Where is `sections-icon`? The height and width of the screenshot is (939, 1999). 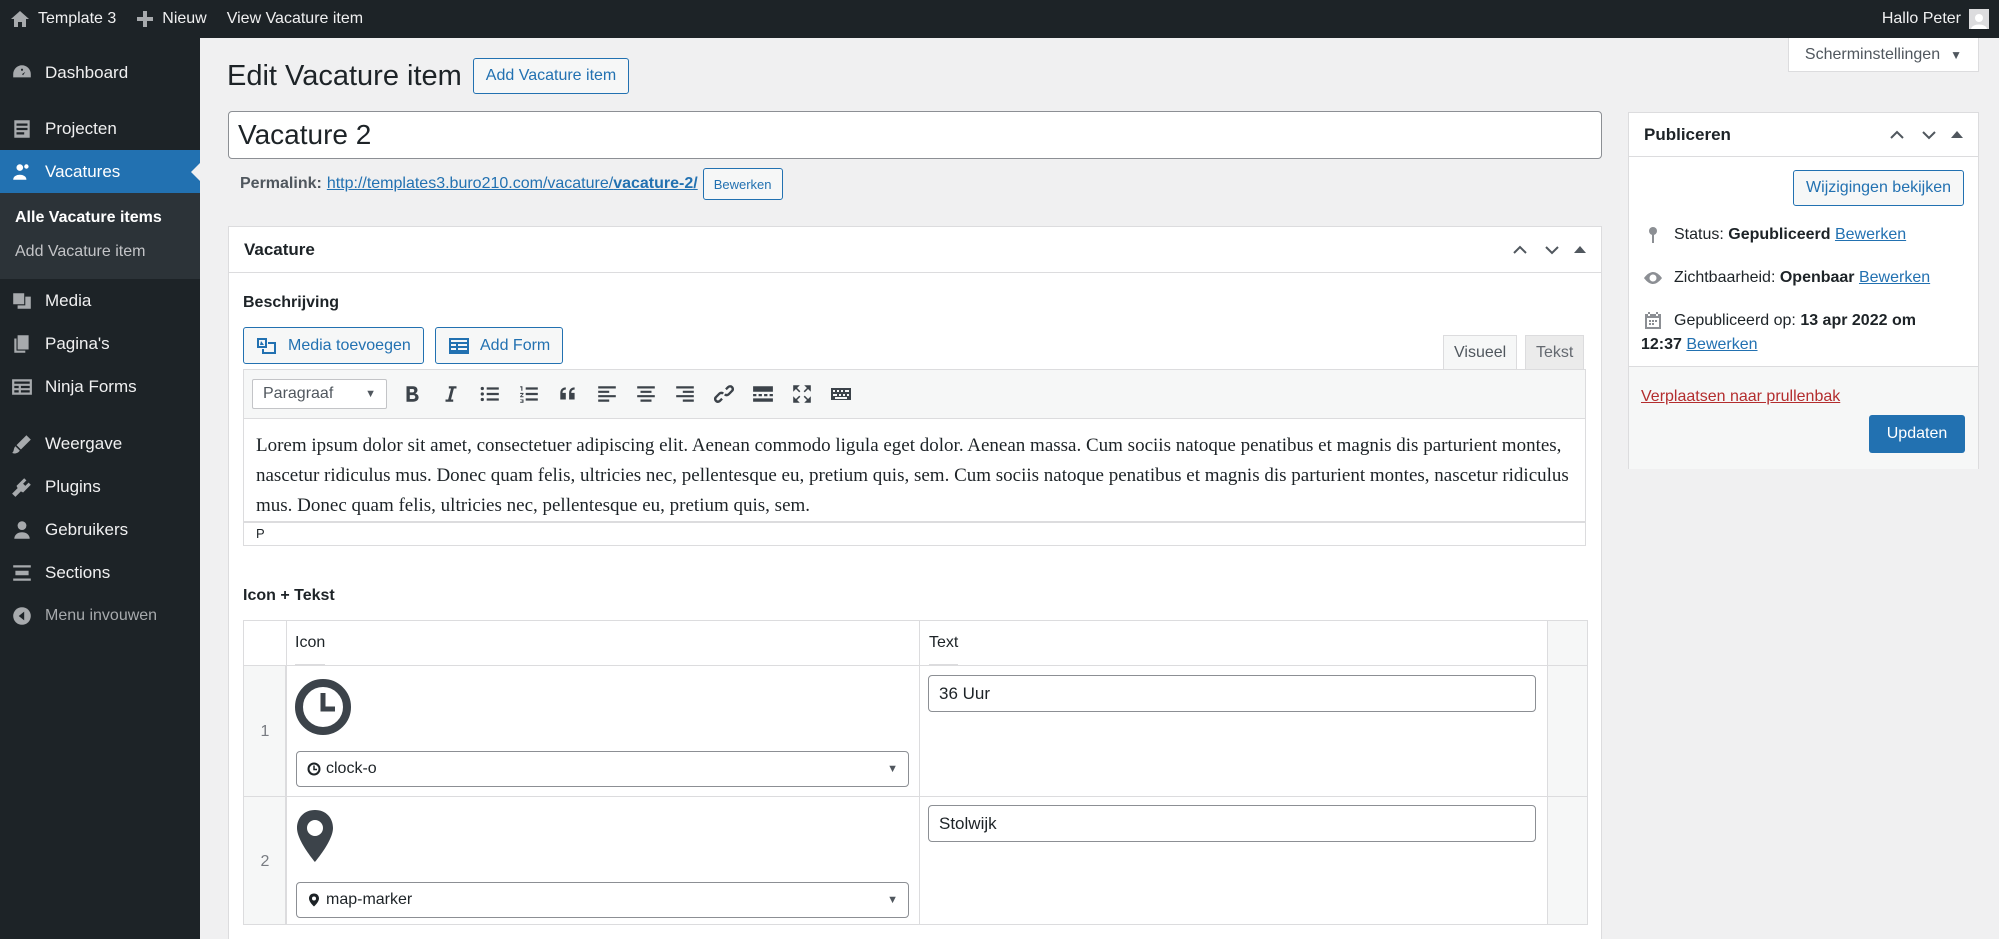
sections-icon is located at coordinates (22, 572).